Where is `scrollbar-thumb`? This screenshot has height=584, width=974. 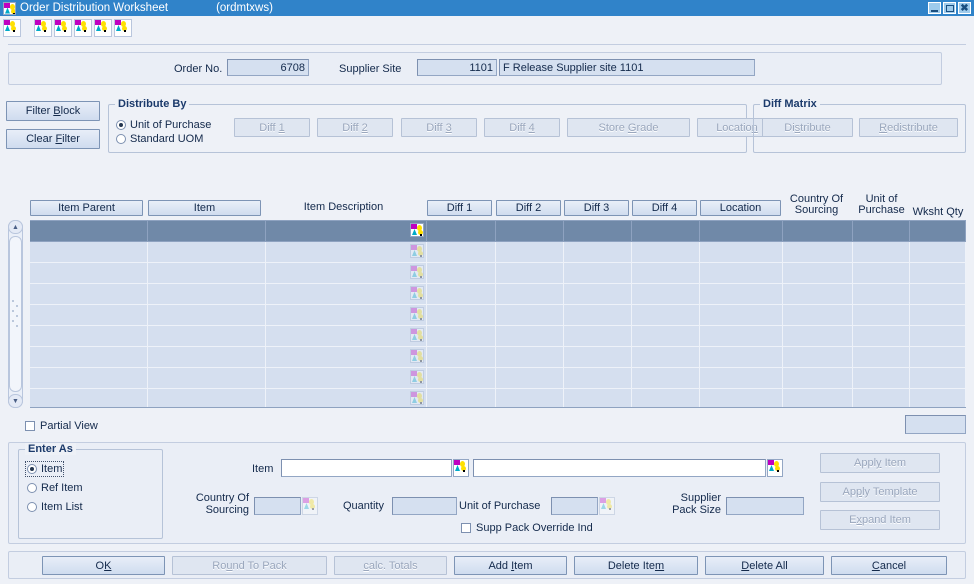 scrollbar-thumb is located at coordinates (15, 314).